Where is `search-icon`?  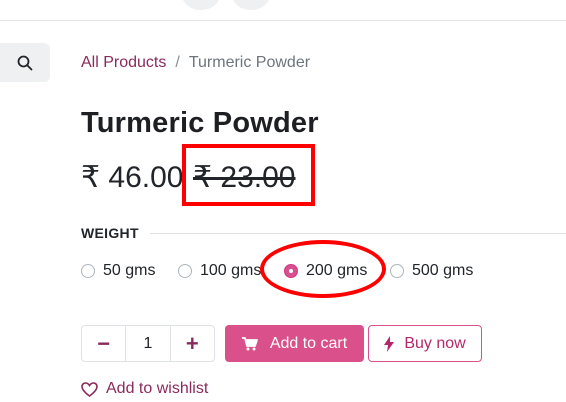
search-icon is located at coordinates (25, 62).